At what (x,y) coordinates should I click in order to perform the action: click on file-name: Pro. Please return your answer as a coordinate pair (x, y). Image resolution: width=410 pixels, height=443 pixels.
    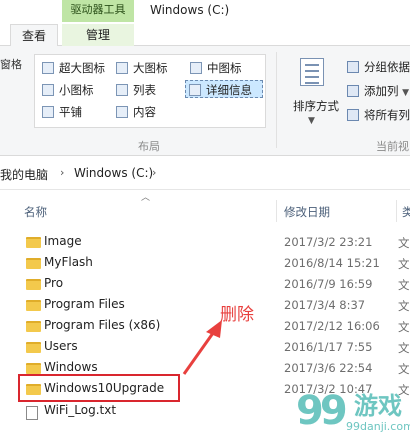
    Looking at the image, I should click on (54, 283).